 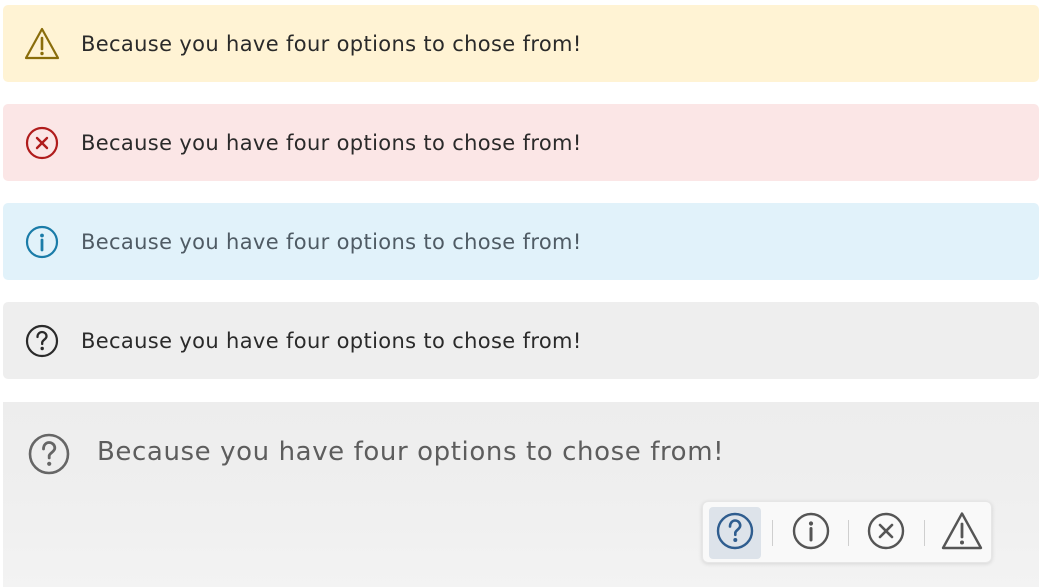 I want to click on icon-picker, so click(x=847, y=532).